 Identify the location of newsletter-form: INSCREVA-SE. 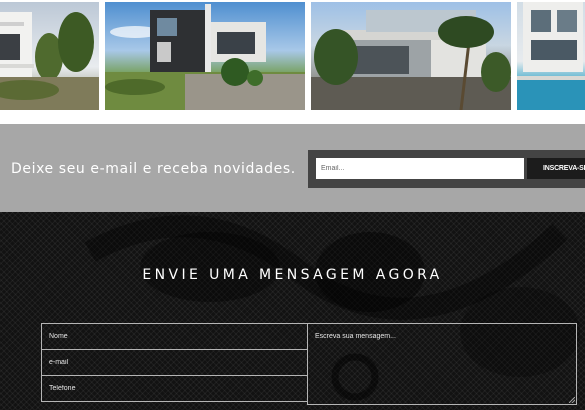
(446, 169).